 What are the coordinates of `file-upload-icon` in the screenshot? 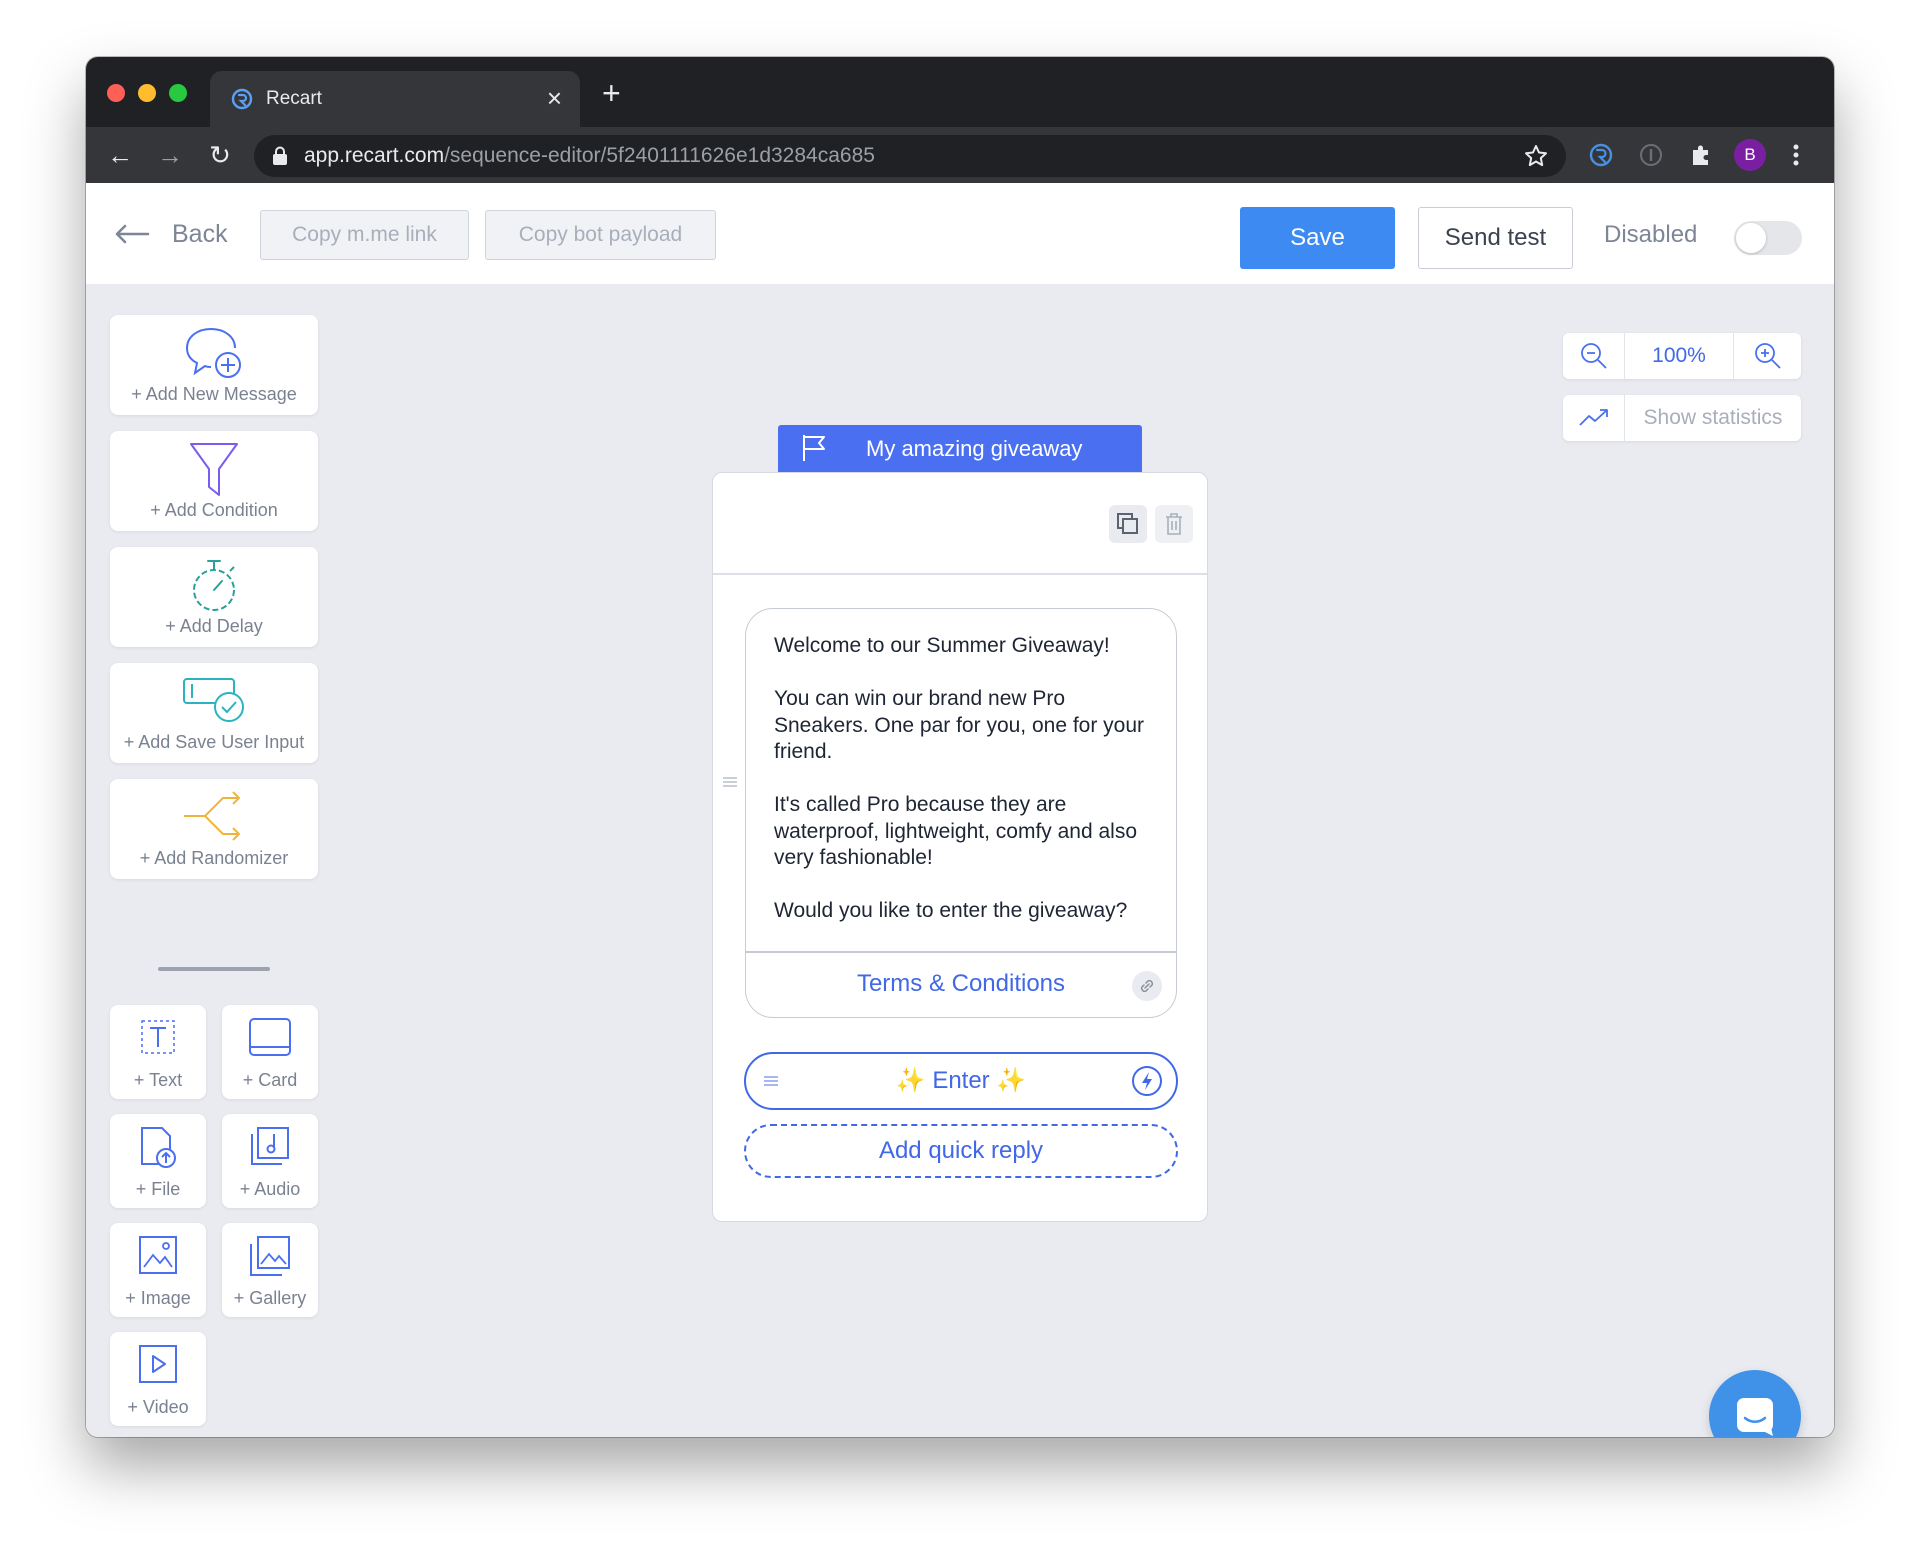 It's located at (158, 1147).